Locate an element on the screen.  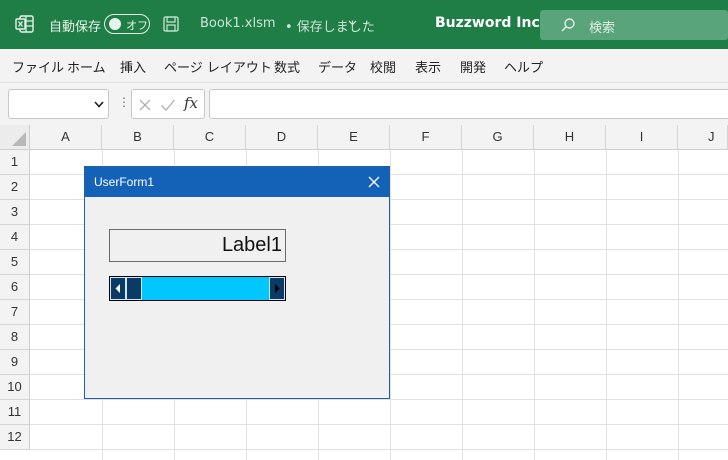
scroll-left-button is located at coordinates (118, 288).